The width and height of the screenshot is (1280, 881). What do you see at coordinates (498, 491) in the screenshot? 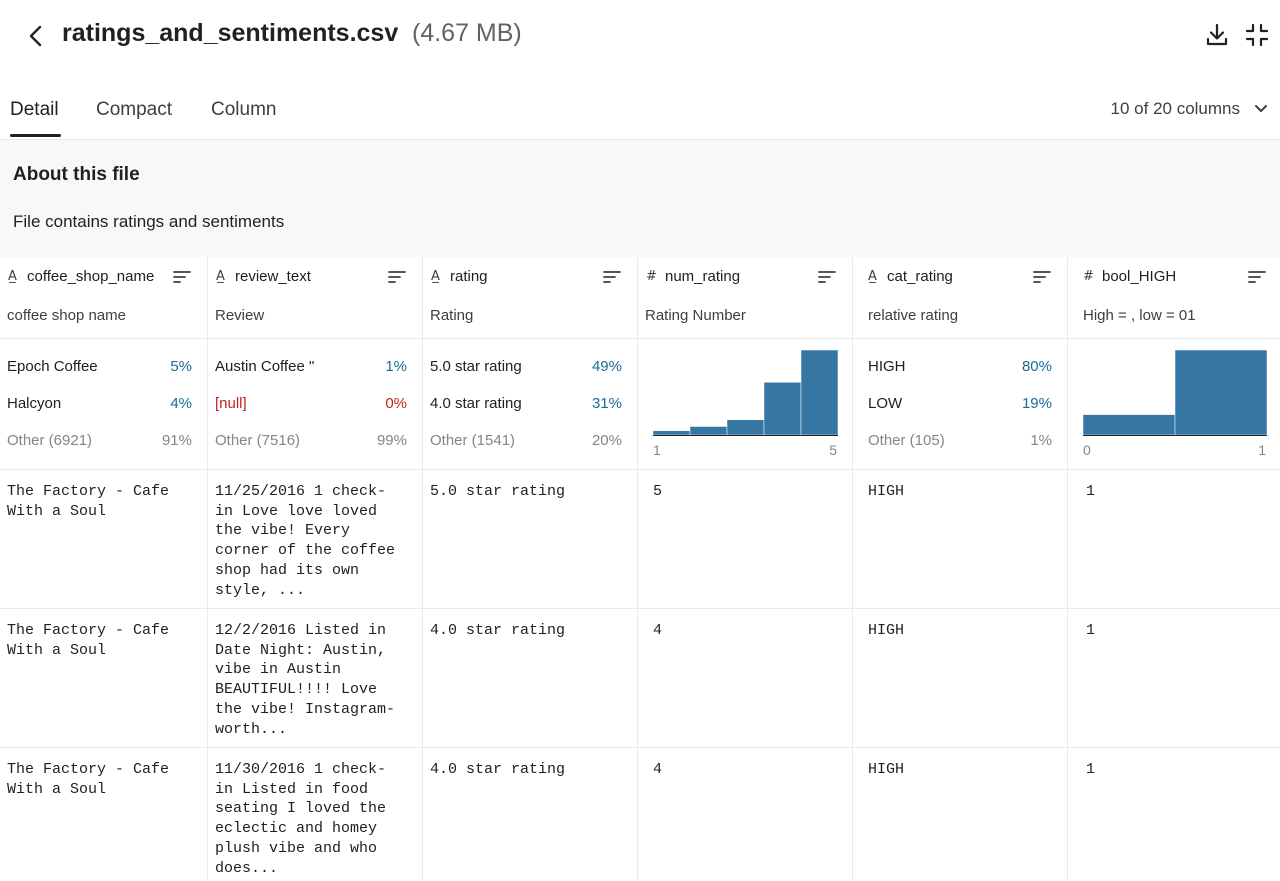
I see `table-cell: 5.0 star rating` at bounding box center [498, 491].